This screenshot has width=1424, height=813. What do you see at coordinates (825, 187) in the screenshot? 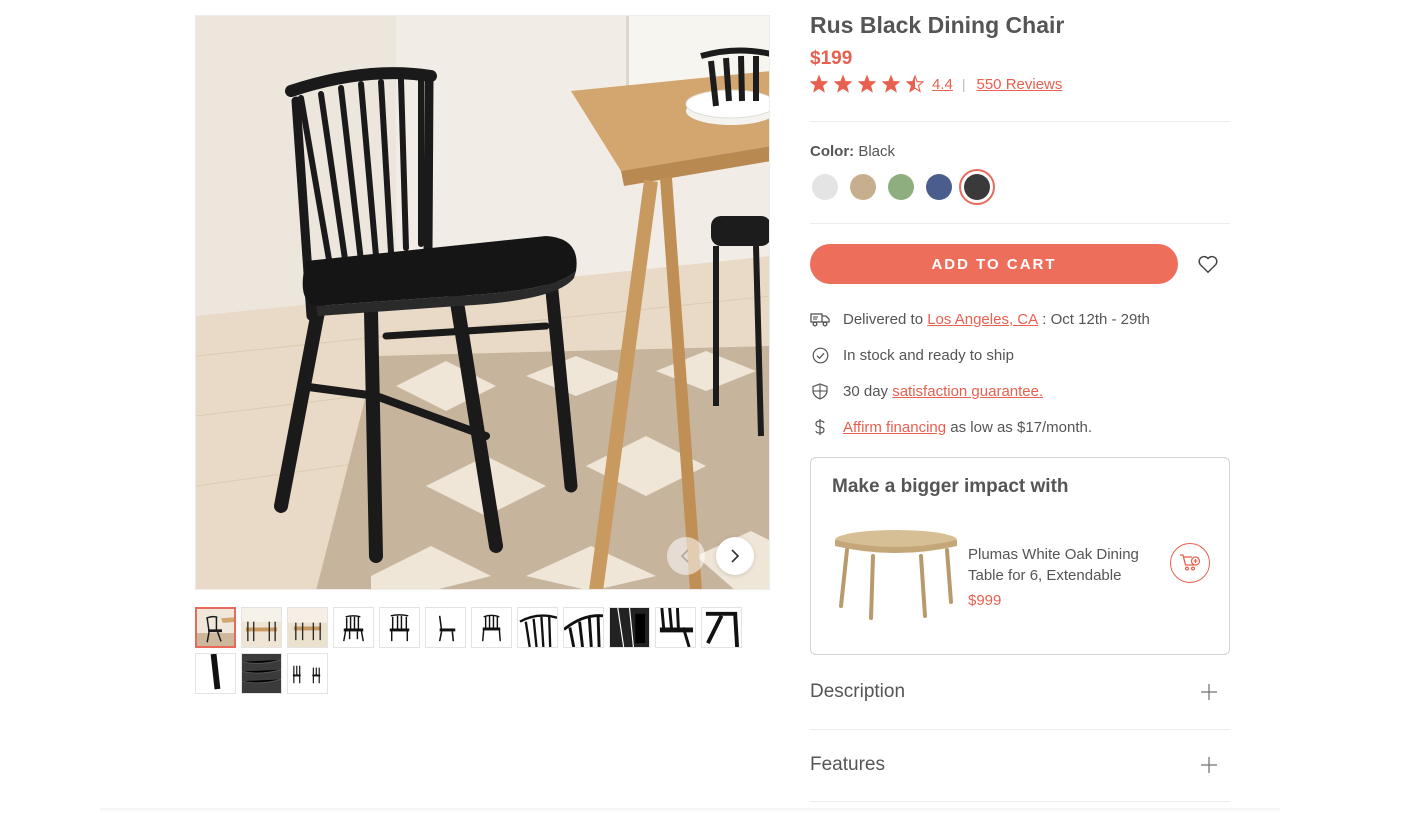
I see `white-swatch` at bounding box center [825, 187].